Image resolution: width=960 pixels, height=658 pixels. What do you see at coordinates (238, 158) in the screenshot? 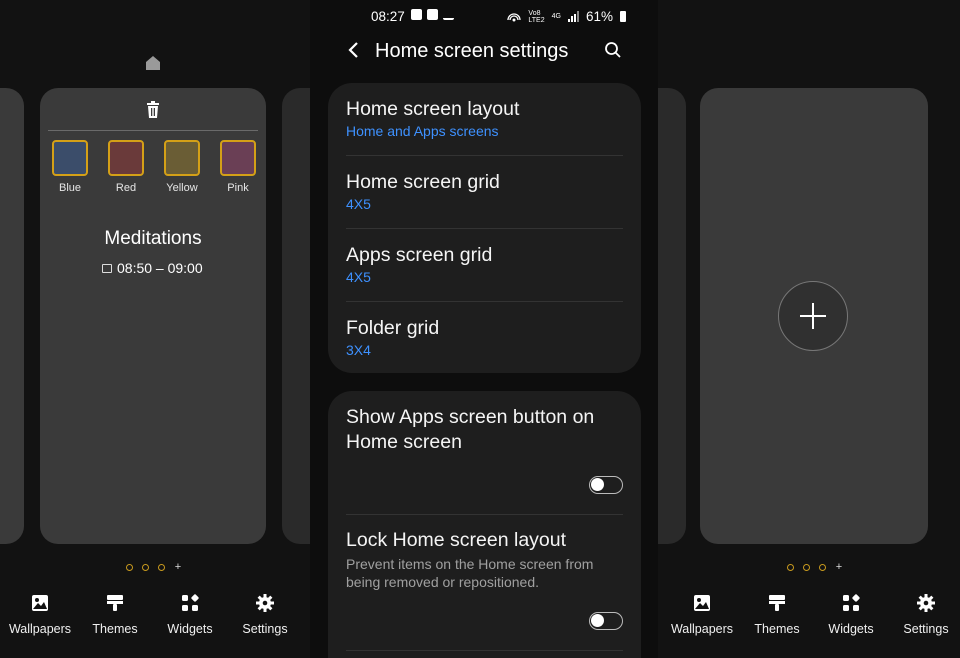
I see `swatch-pink` at bounding box center [238, 158].